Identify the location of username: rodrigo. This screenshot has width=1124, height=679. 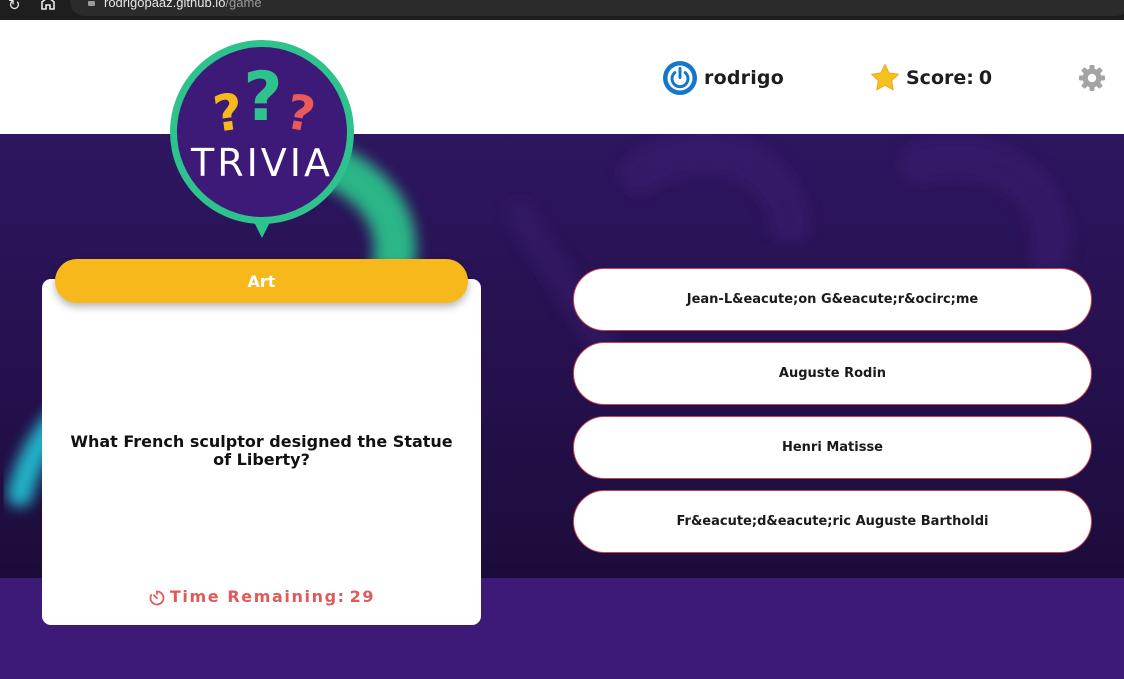
(744, 78).